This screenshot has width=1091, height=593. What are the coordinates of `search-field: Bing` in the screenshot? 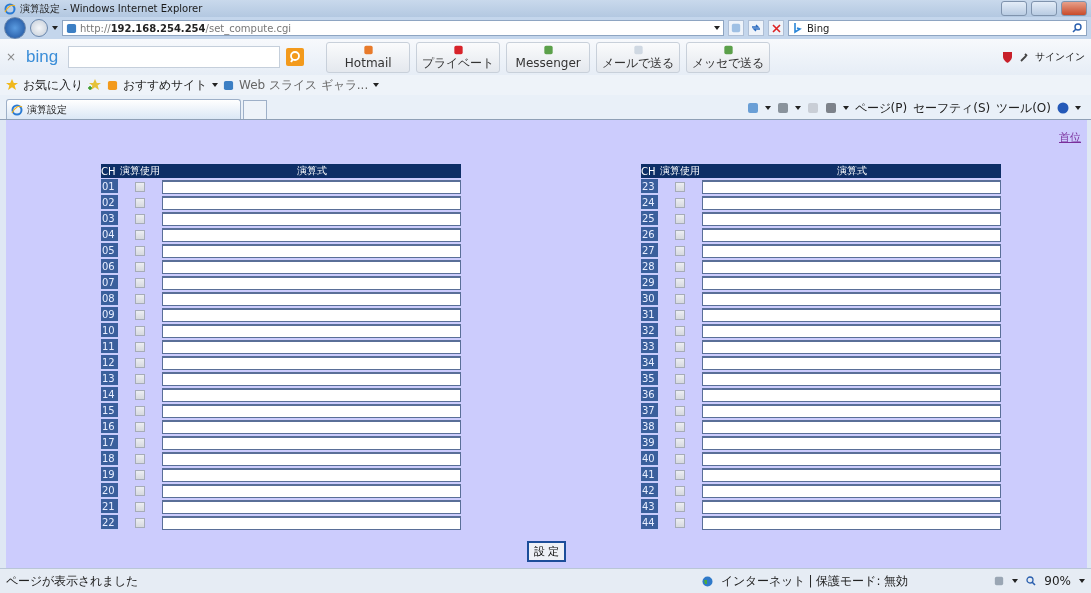 It's located at (937, 28).